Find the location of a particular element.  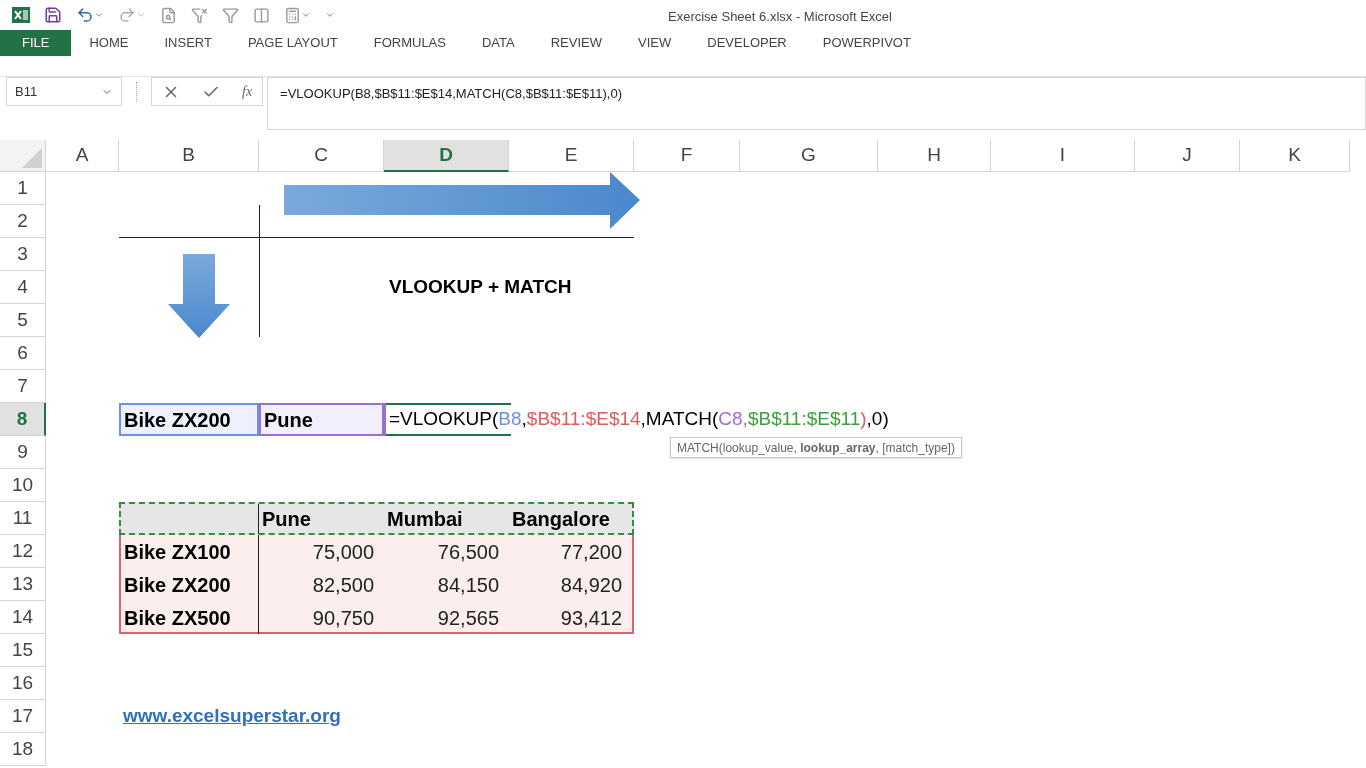

row-header: 9 is located at coordinates (23, 452).